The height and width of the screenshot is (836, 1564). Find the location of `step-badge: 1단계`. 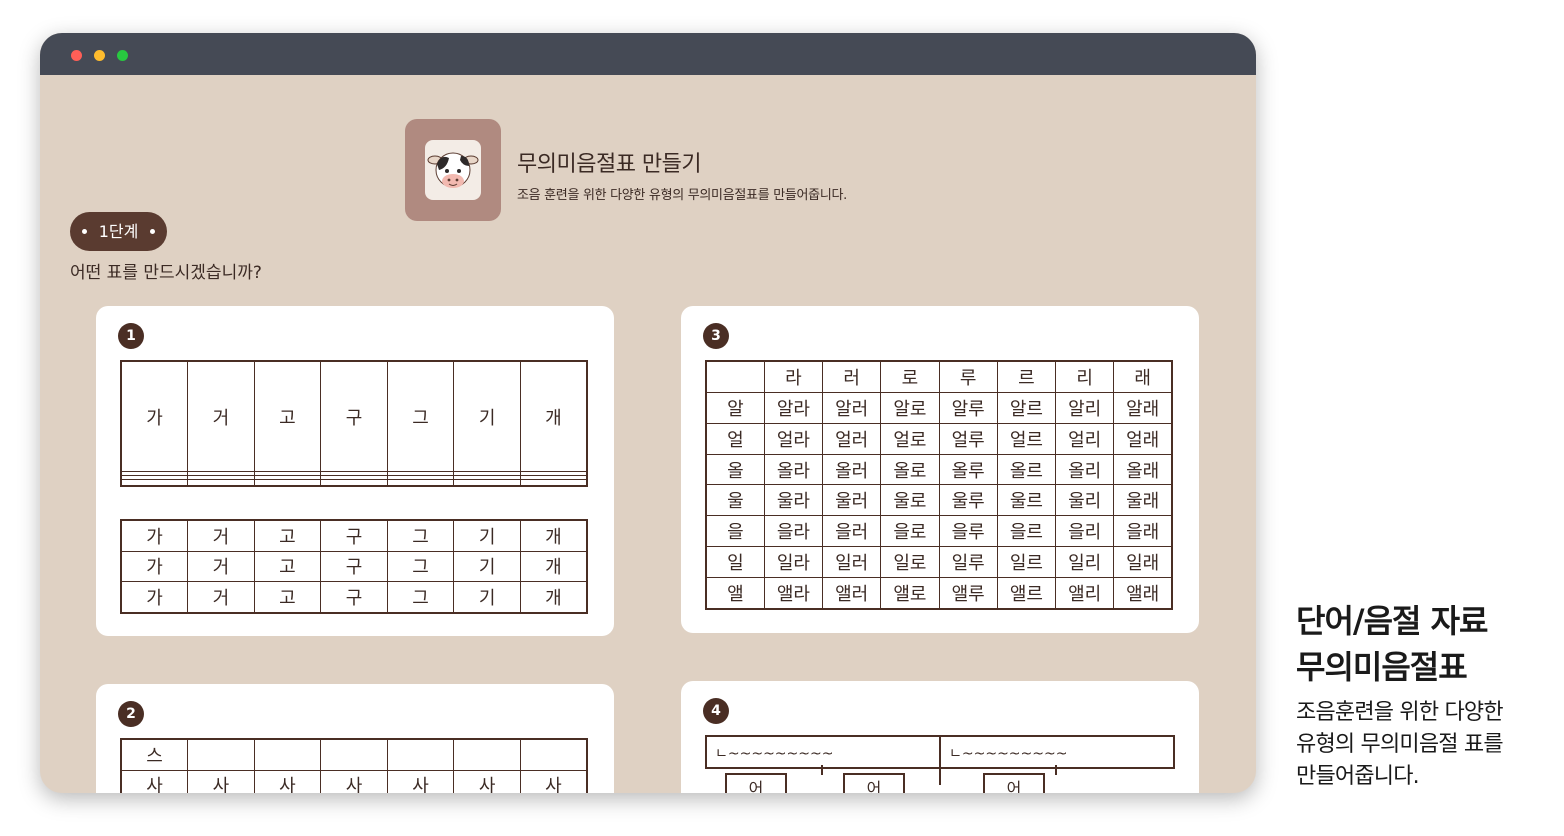

step-badge: 1단계 is located at coordinates (118, 231).